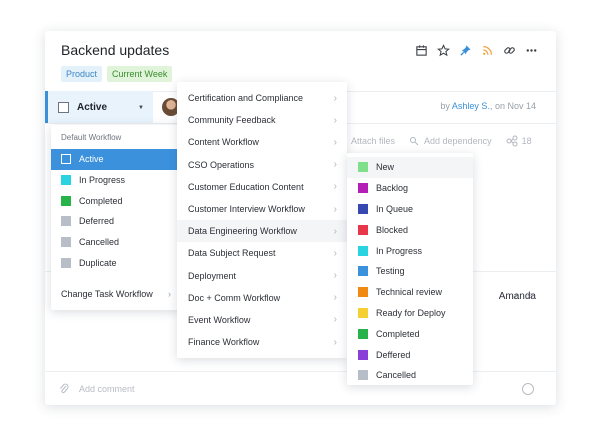  I want to click on link-icon, so click(509, 50).